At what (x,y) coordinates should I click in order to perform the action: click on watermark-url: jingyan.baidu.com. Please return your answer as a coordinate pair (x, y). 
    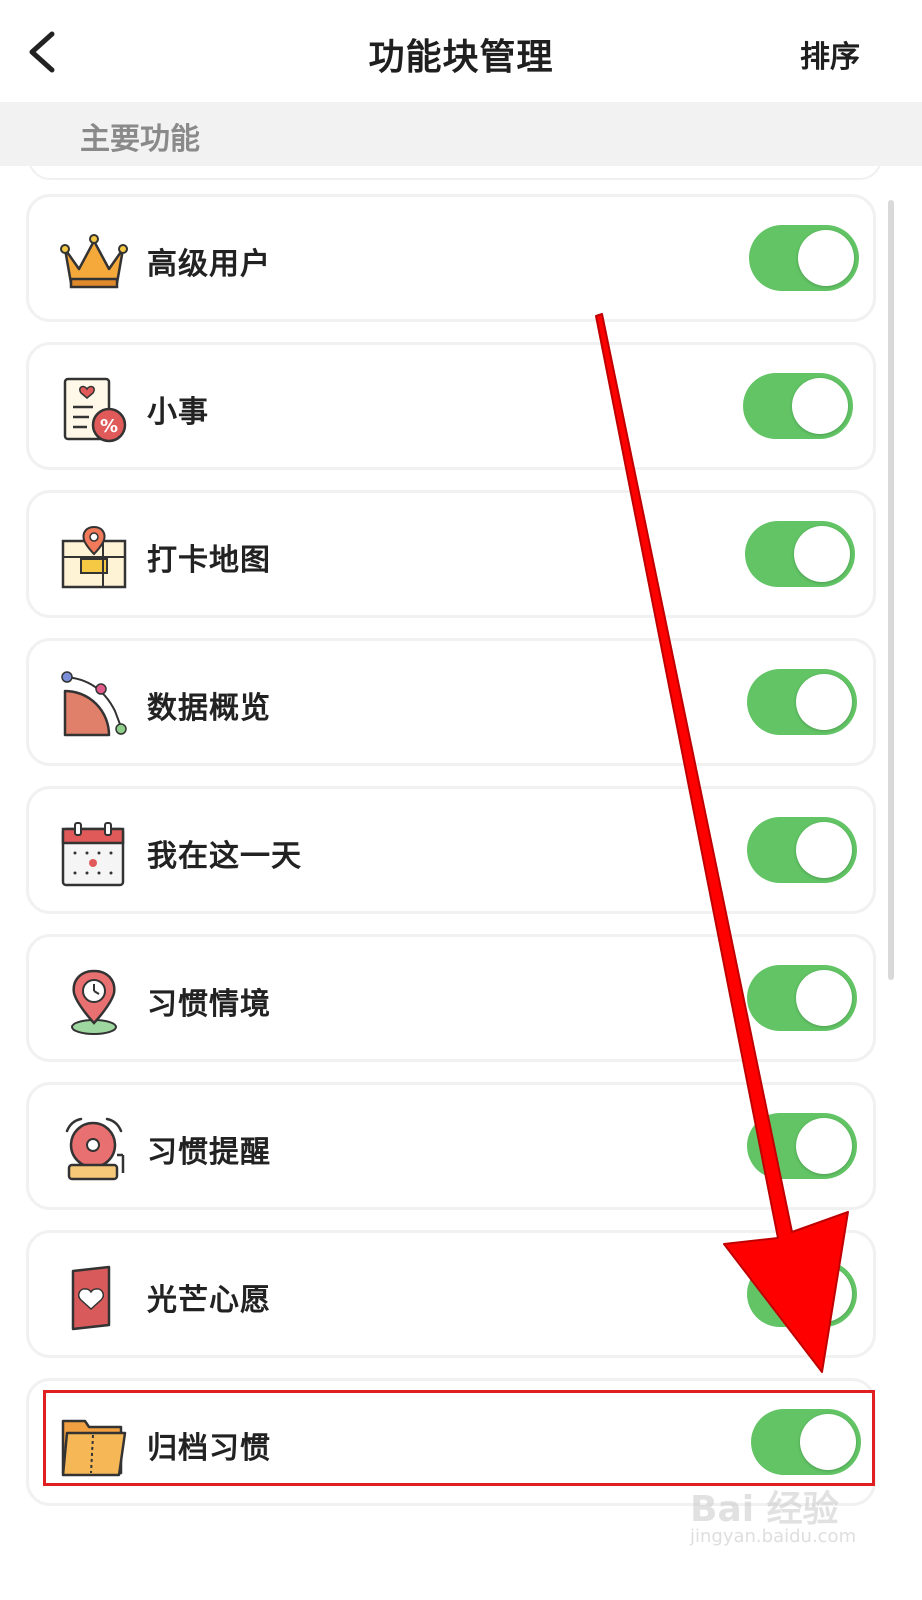
    Looking at the image, I should click on (773, 1536).